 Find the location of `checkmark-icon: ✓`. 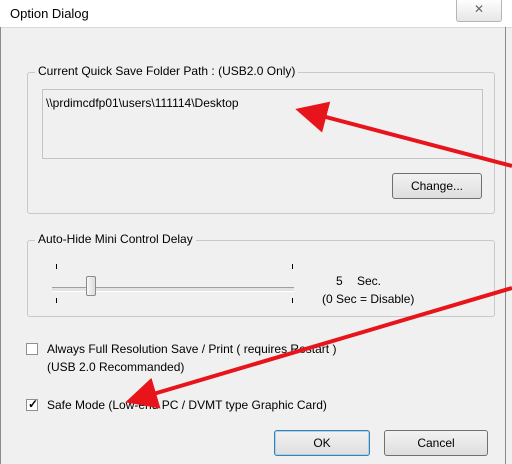

checkmark-icon: ✓ is located at coordinates (33, 404).